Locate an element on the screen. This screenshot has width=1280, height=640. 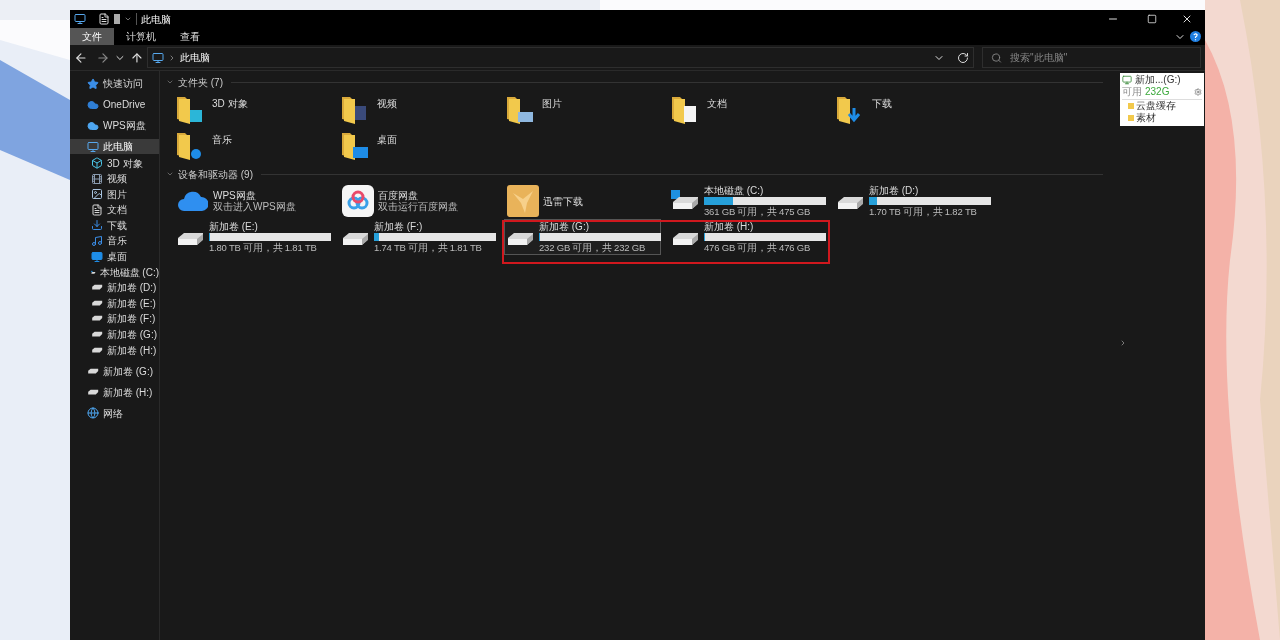
ribbon-tab: 计算机 is located at coordinates (141, 36).